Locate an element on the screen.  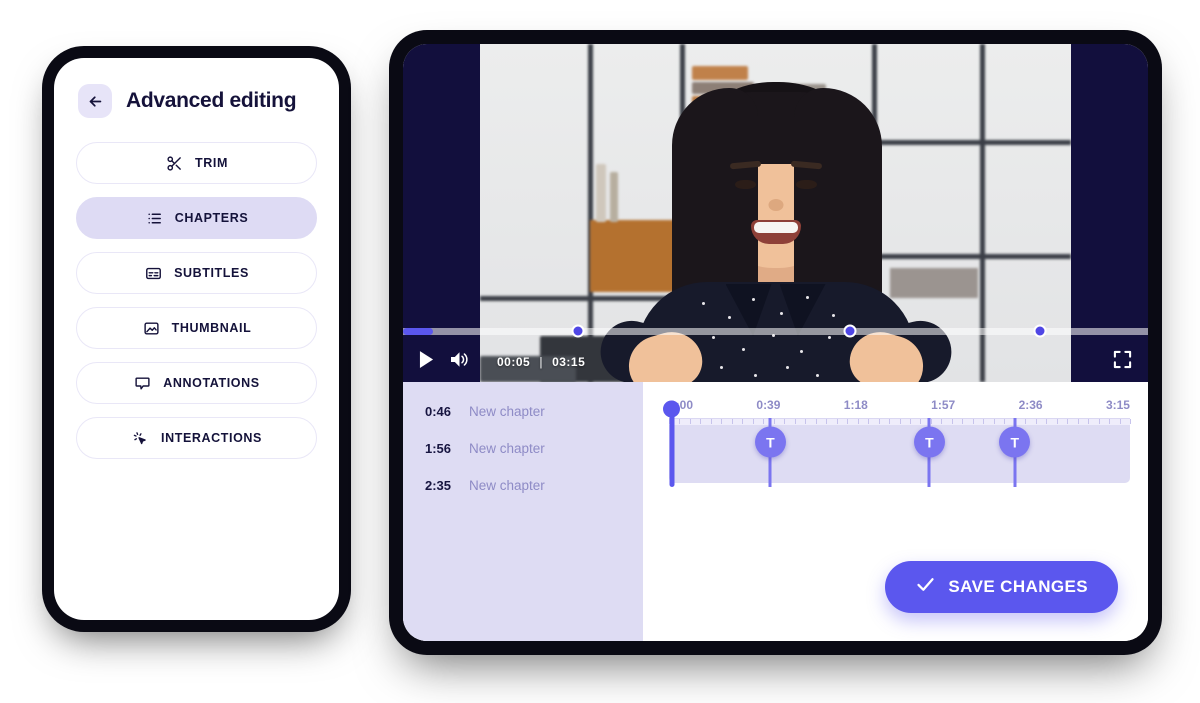
scissors-icon is located at coordinates (174, 163).